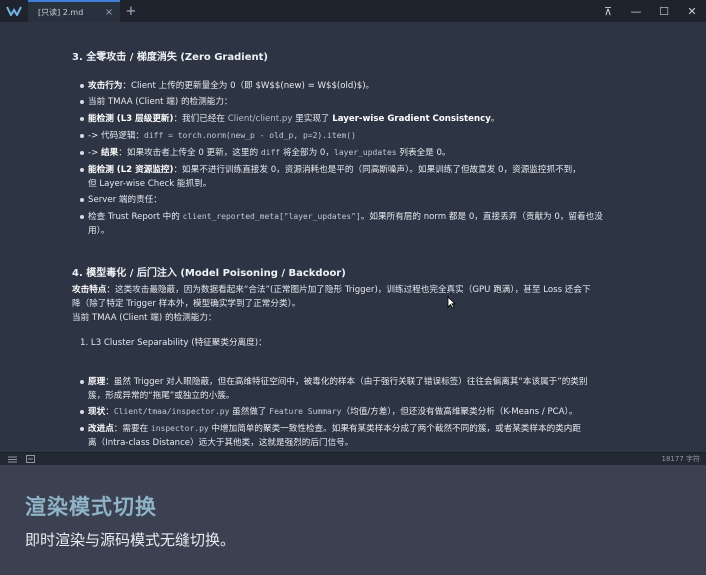  Describe the element at coordinates (144, 318) in the screenshot. I see `paragraph: 当前 TMAA (Client 端) 的检测能力：` at that location.